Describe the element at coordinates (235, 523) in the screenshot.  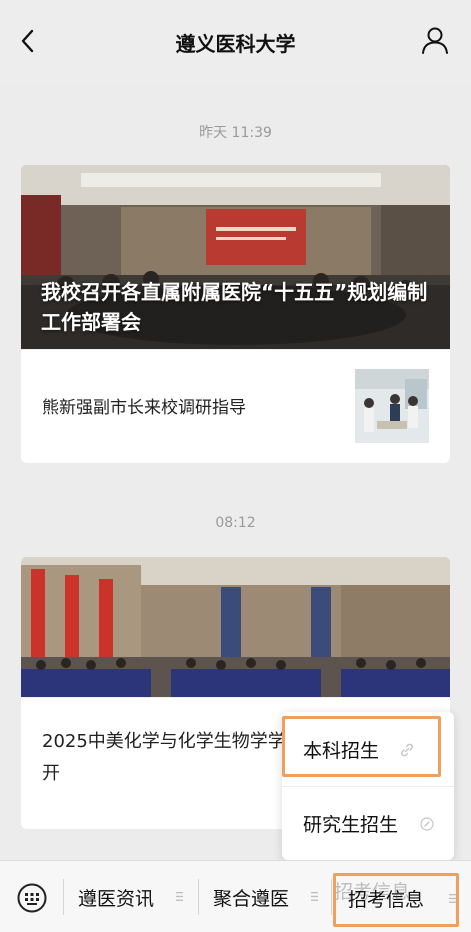
I see `message-timestamp: 08:12` at that location.